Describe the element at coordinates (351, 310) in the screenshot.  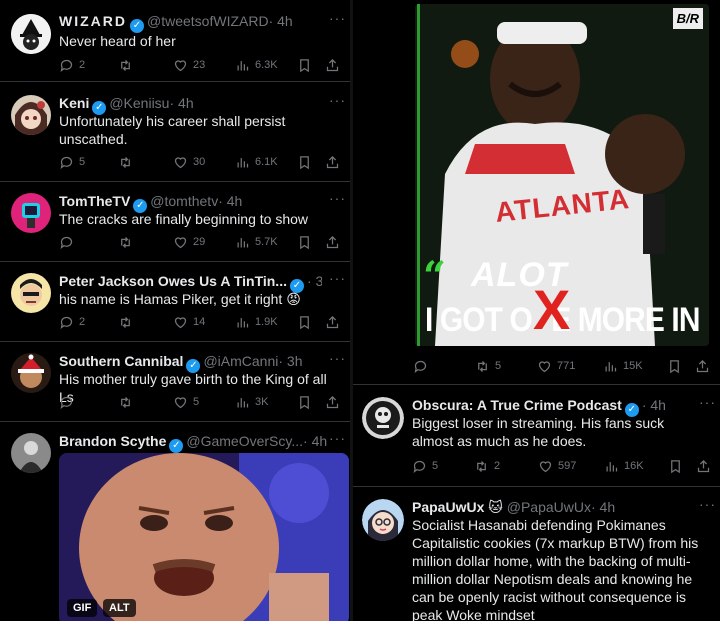
I see `column-separator` at that location.